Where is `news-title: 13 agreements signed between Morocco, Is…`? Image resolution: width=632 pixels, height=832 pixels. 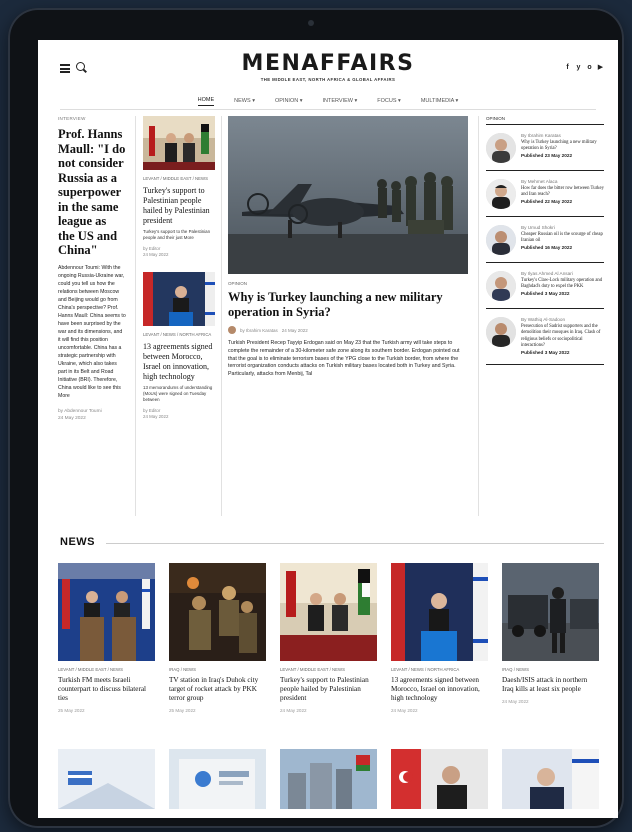 news-title: 13 agreements signed between Morocco, Is… is located at coordinates (439, 689).